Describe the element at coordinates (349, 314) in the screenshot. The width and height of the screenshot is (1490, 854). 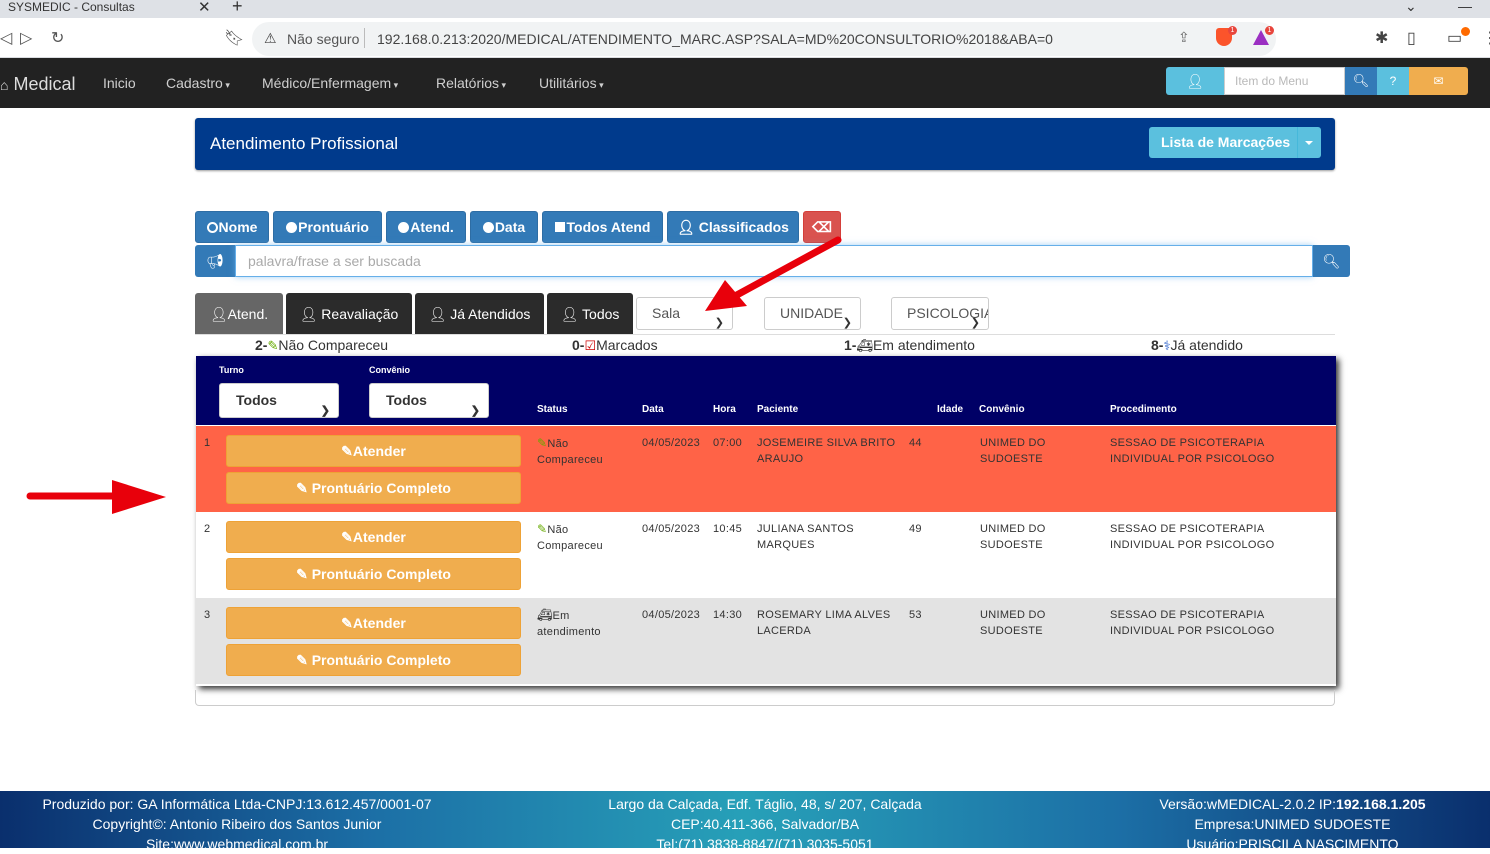
I see `tab-reavaliacao: 👤︎ Reavaliação` at that location.